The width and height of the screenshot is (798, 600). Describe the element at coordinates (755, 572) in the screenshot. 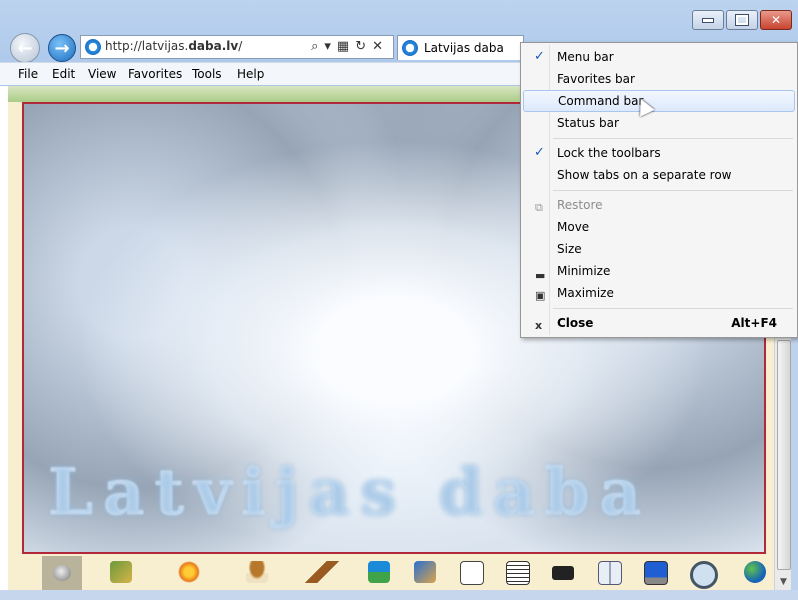

I see `globe-icon` at that location.